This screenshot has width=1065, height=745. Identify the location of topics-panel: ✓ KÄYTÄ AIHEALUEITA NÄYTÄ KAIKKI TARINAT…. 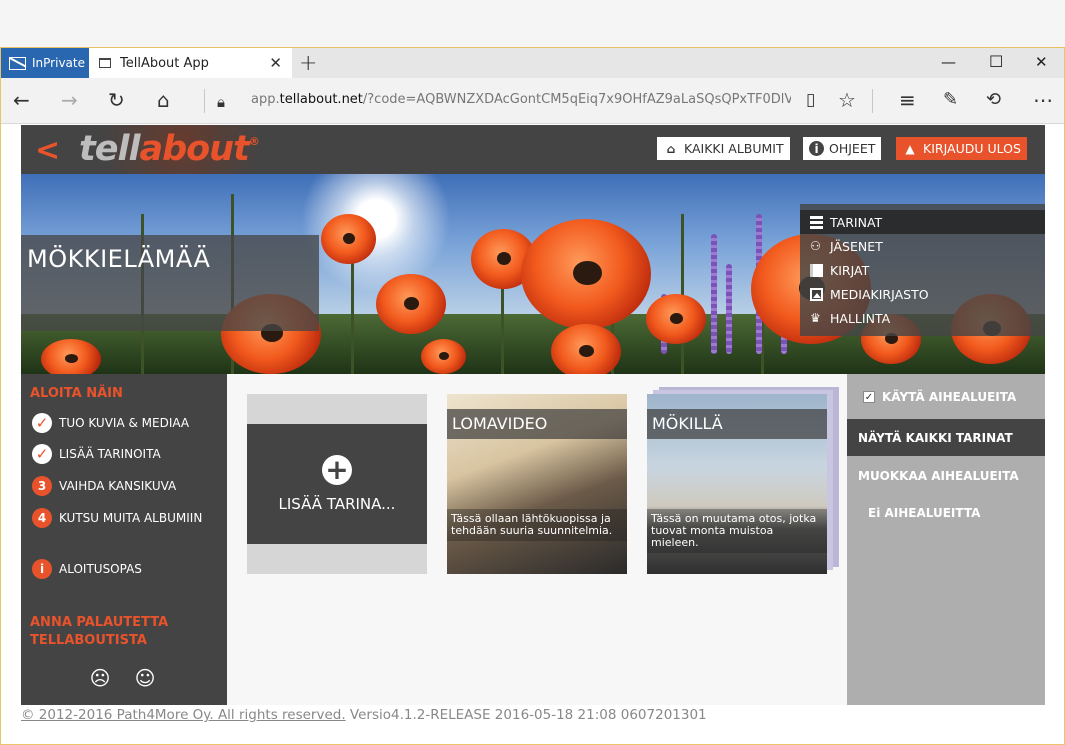
(946, 539).